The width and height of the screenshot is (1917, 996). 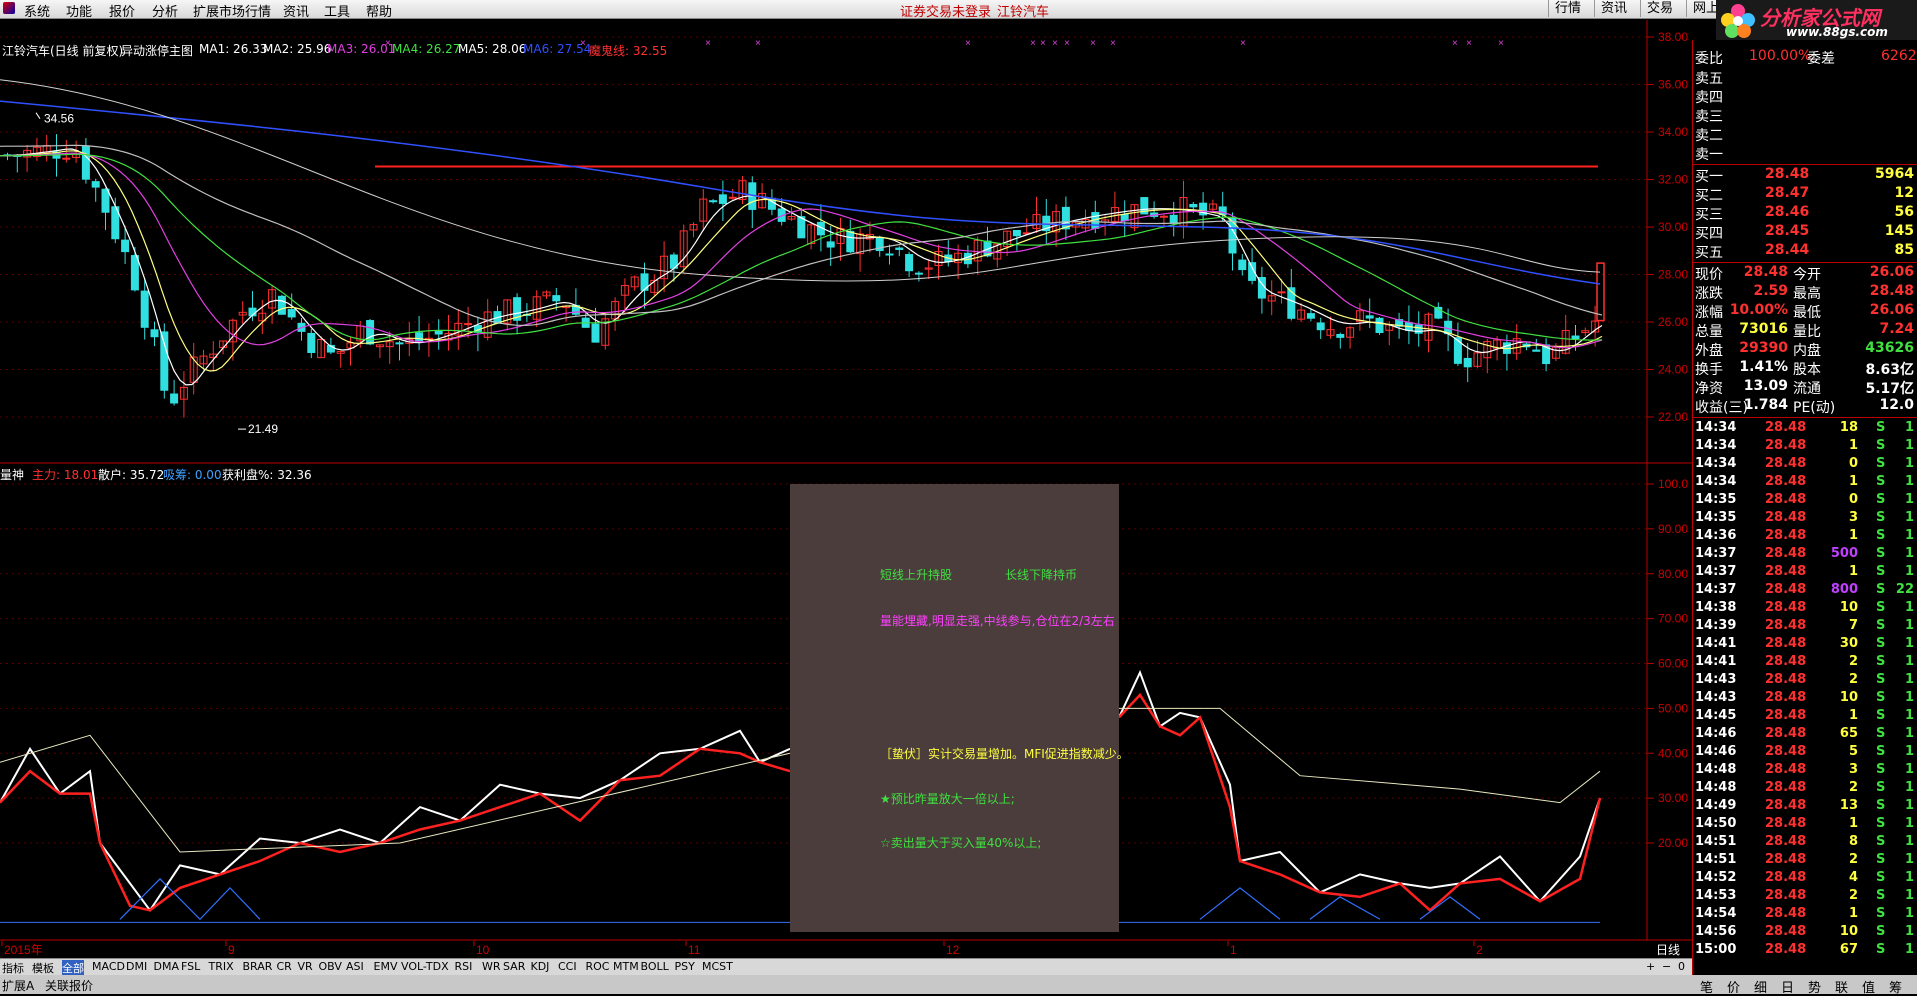 I want to click on indicator-tab-boll: BOLL, so click(x=655, y=966).